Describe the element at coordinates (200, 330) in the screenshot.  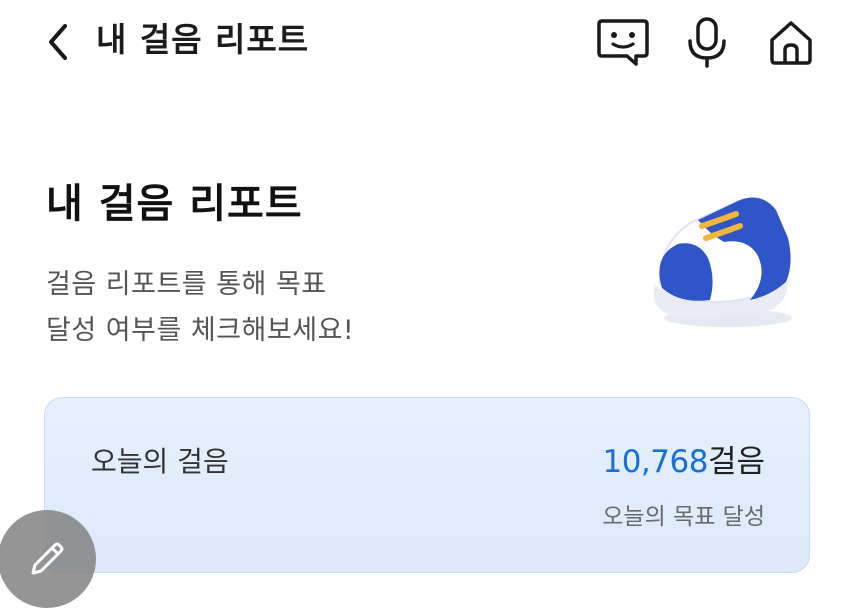
I see `description-line: 달성 여부를 체크해보세요!` at that location.